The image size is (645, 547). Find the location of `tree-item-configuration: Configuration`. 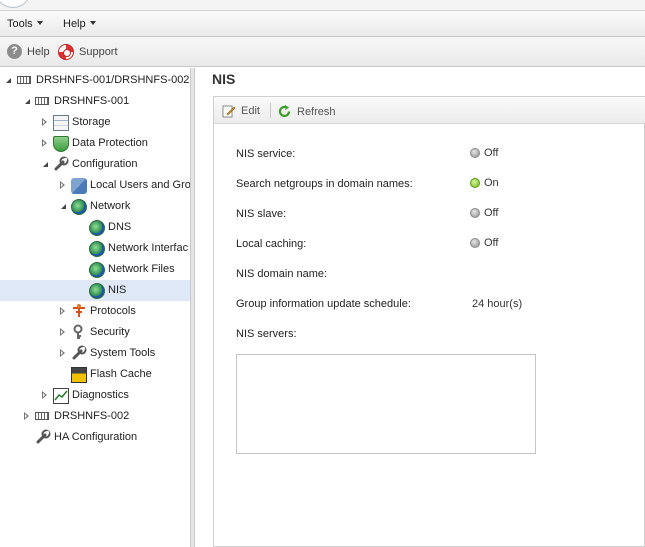

tree-item-configuration: Configuration is located at coordinates (95, 164).